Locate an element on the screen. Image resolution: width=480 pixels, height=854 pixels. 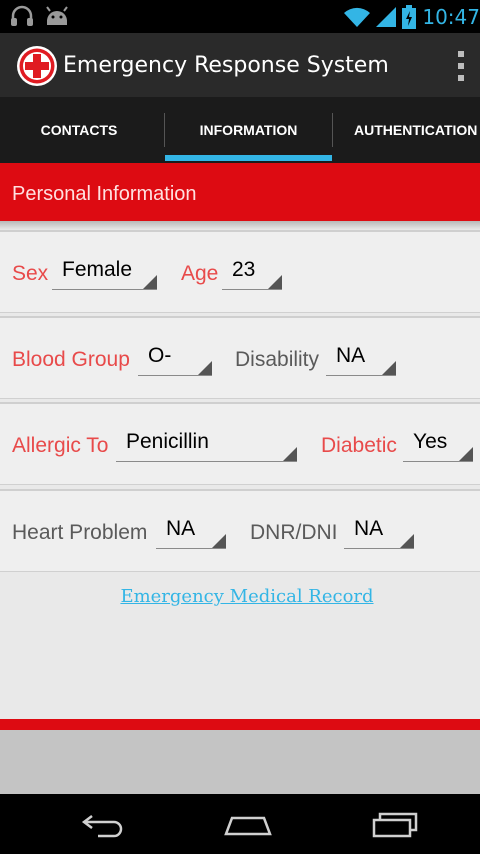
tab-bar: CONTACTS INFORMATION AUTHENTICATION is located at coordinates (240, 130).